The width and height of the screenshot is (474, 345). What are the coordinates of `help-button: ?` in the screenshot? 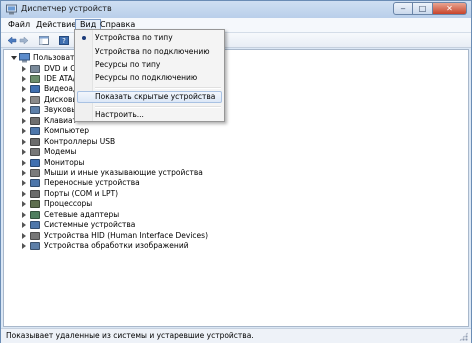 It's located at (63, 40).